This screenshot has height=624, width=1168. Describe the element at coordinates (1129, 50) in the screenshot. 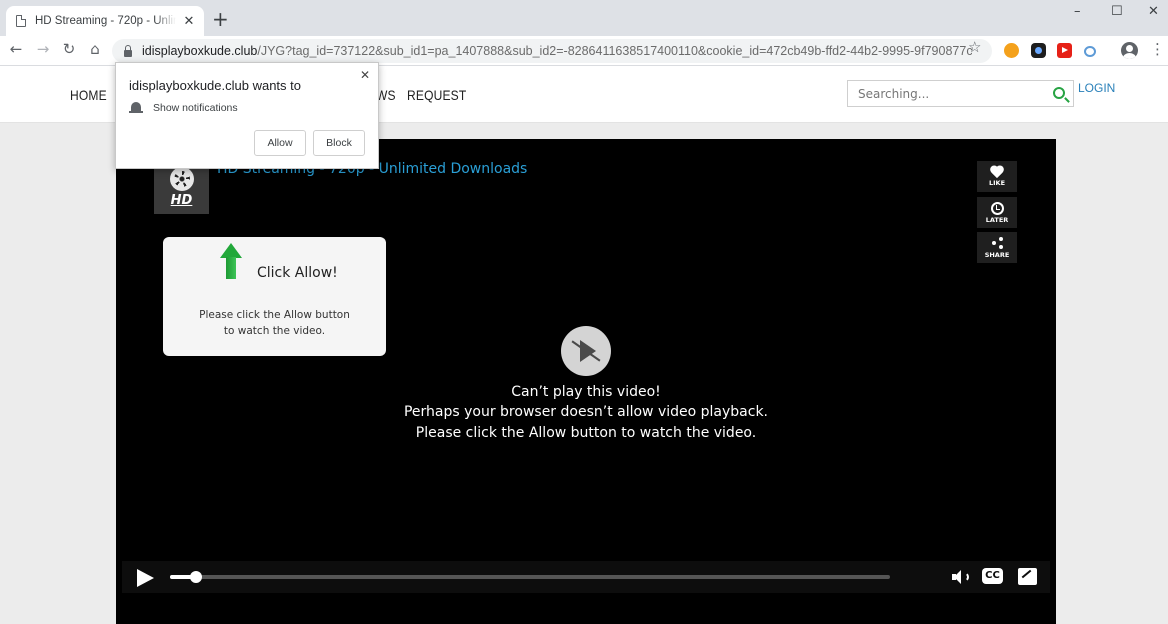

I see `profile-avatar-icon` at that location.